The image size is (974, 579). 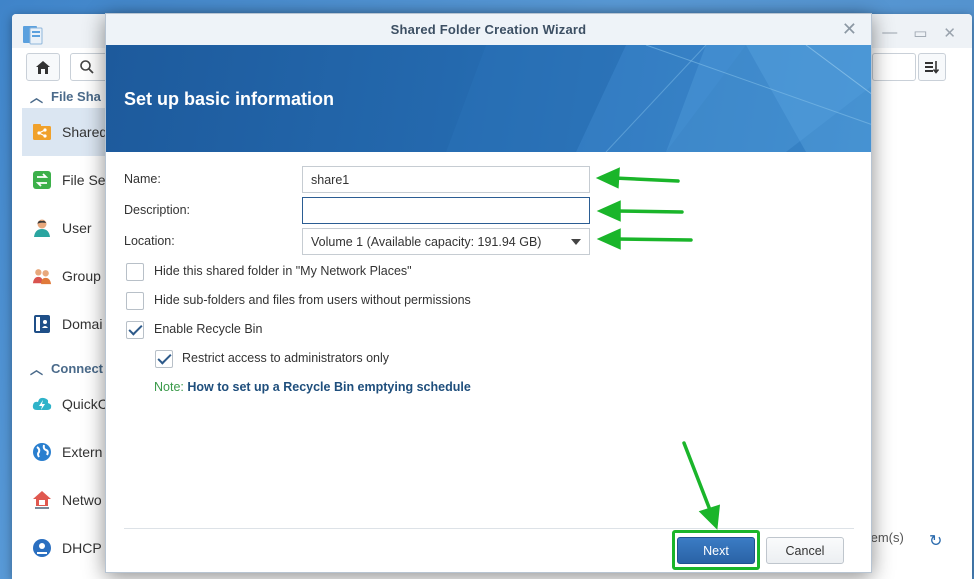 I want to click on annotation-arrows, so click(x=658, y=348).